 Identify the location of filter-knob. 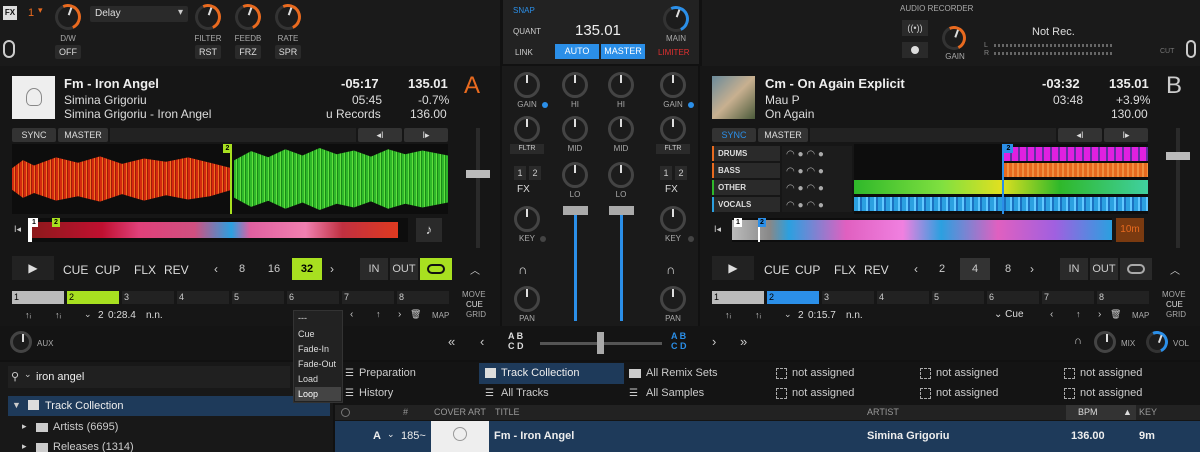
(208, 17).